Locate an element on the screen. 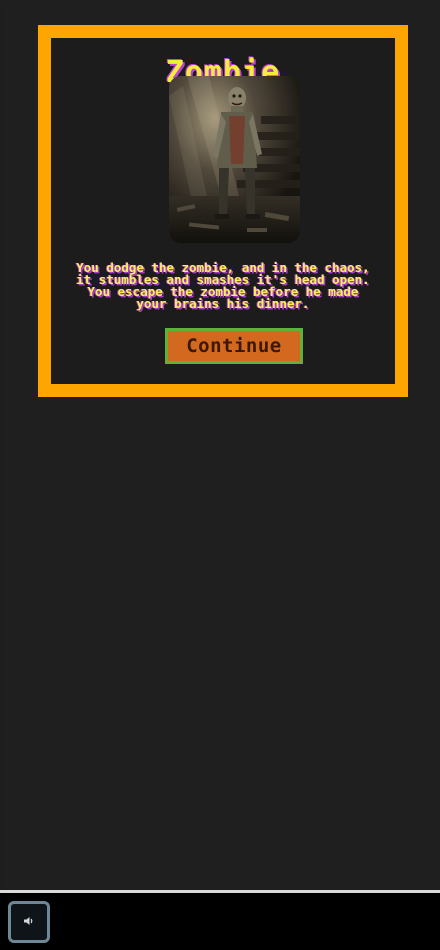  sound-toggle-button is located at coordinates (29, 922).